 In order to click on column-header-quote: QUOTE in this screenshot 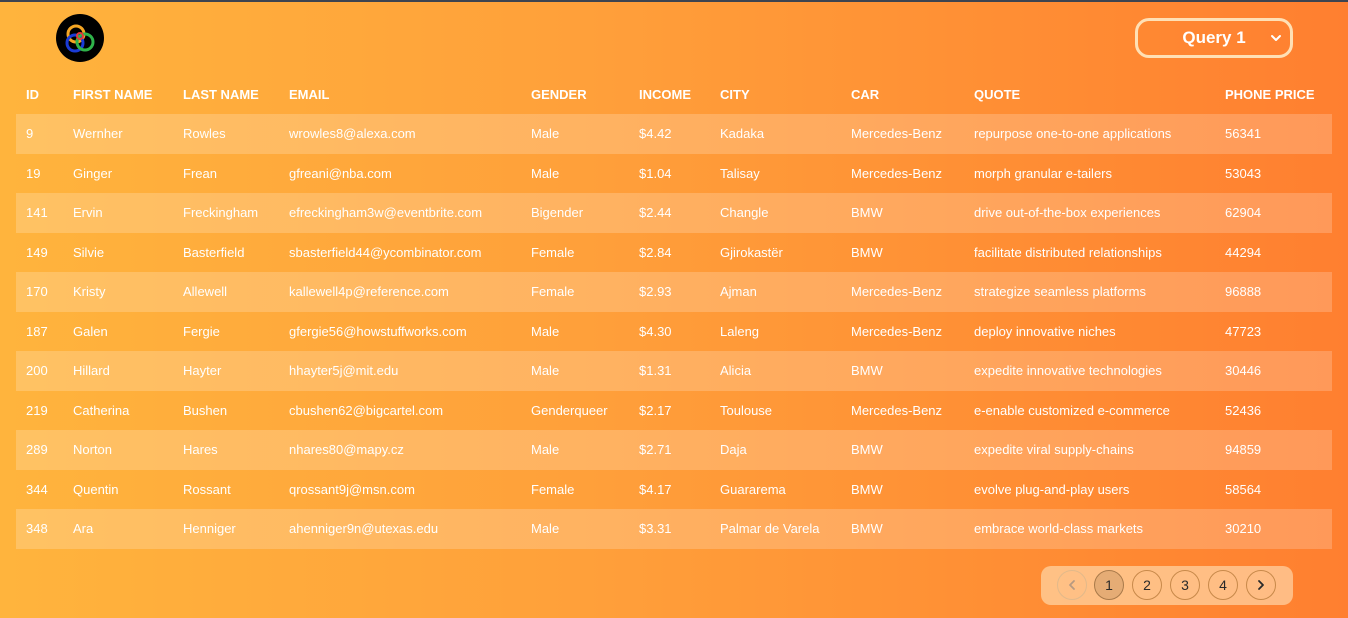, I will do `click(997, 94)`.